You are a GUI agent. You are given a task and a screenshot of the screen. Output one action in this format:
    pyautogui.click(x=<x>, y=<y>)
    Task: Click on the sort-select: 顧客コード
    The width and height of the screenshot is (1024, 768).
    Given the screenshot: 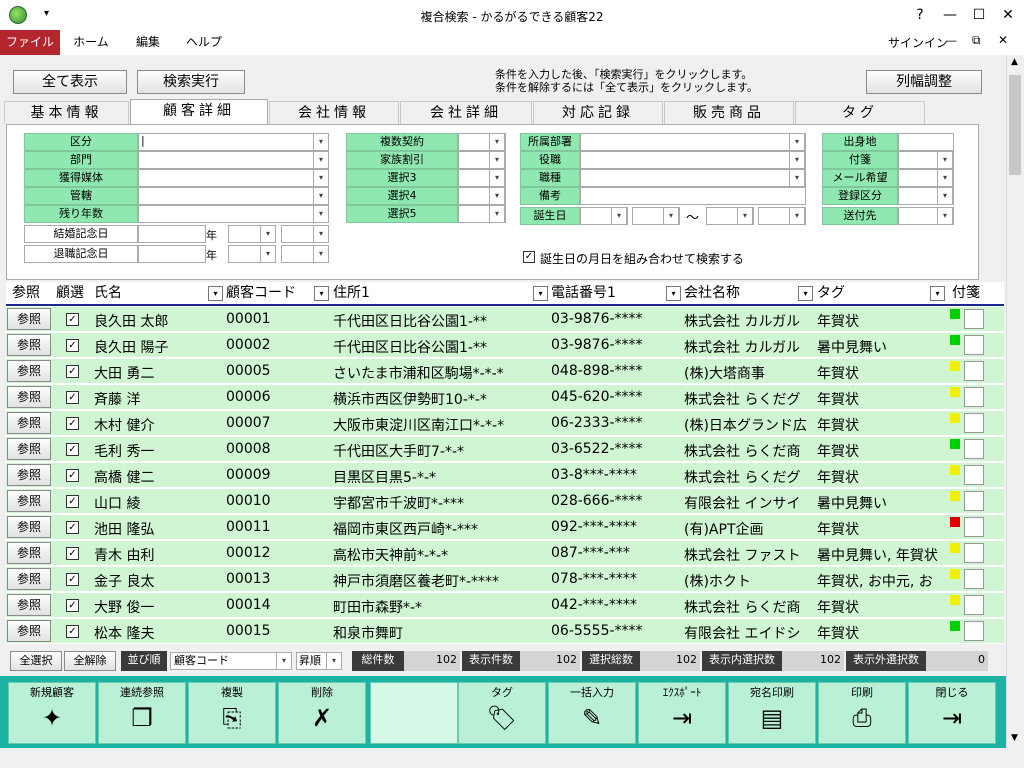 What is the action you would take?
    pyautogui.click(x=231, y=661)
    